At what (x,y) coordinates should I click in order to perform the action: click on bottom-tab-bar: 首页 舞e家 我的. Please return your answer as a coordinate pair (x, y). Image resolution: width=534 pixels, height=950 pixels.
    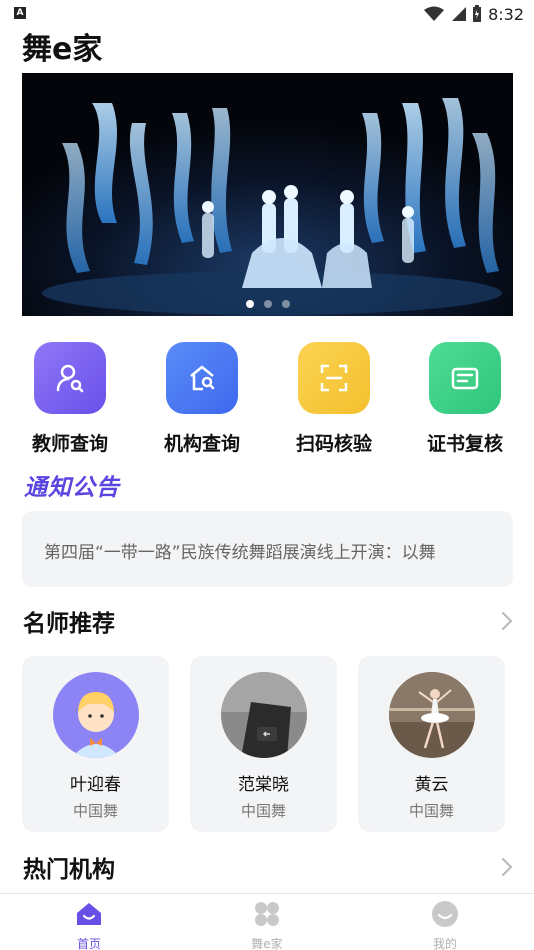
    Looking at the image, I should click on (267, 921).